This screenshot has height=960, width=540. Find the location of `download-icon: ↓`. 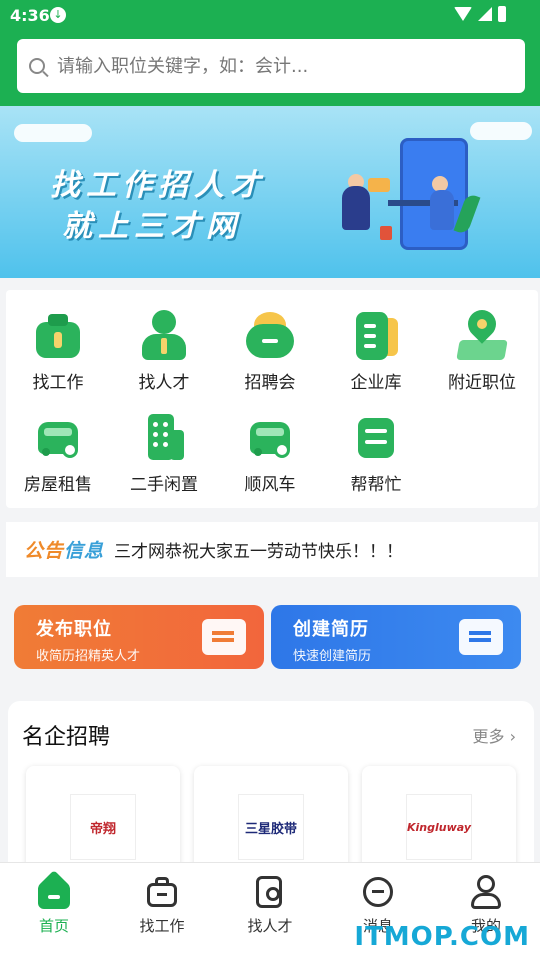

download-icon: ↓ is located at coordinates (58, 15).